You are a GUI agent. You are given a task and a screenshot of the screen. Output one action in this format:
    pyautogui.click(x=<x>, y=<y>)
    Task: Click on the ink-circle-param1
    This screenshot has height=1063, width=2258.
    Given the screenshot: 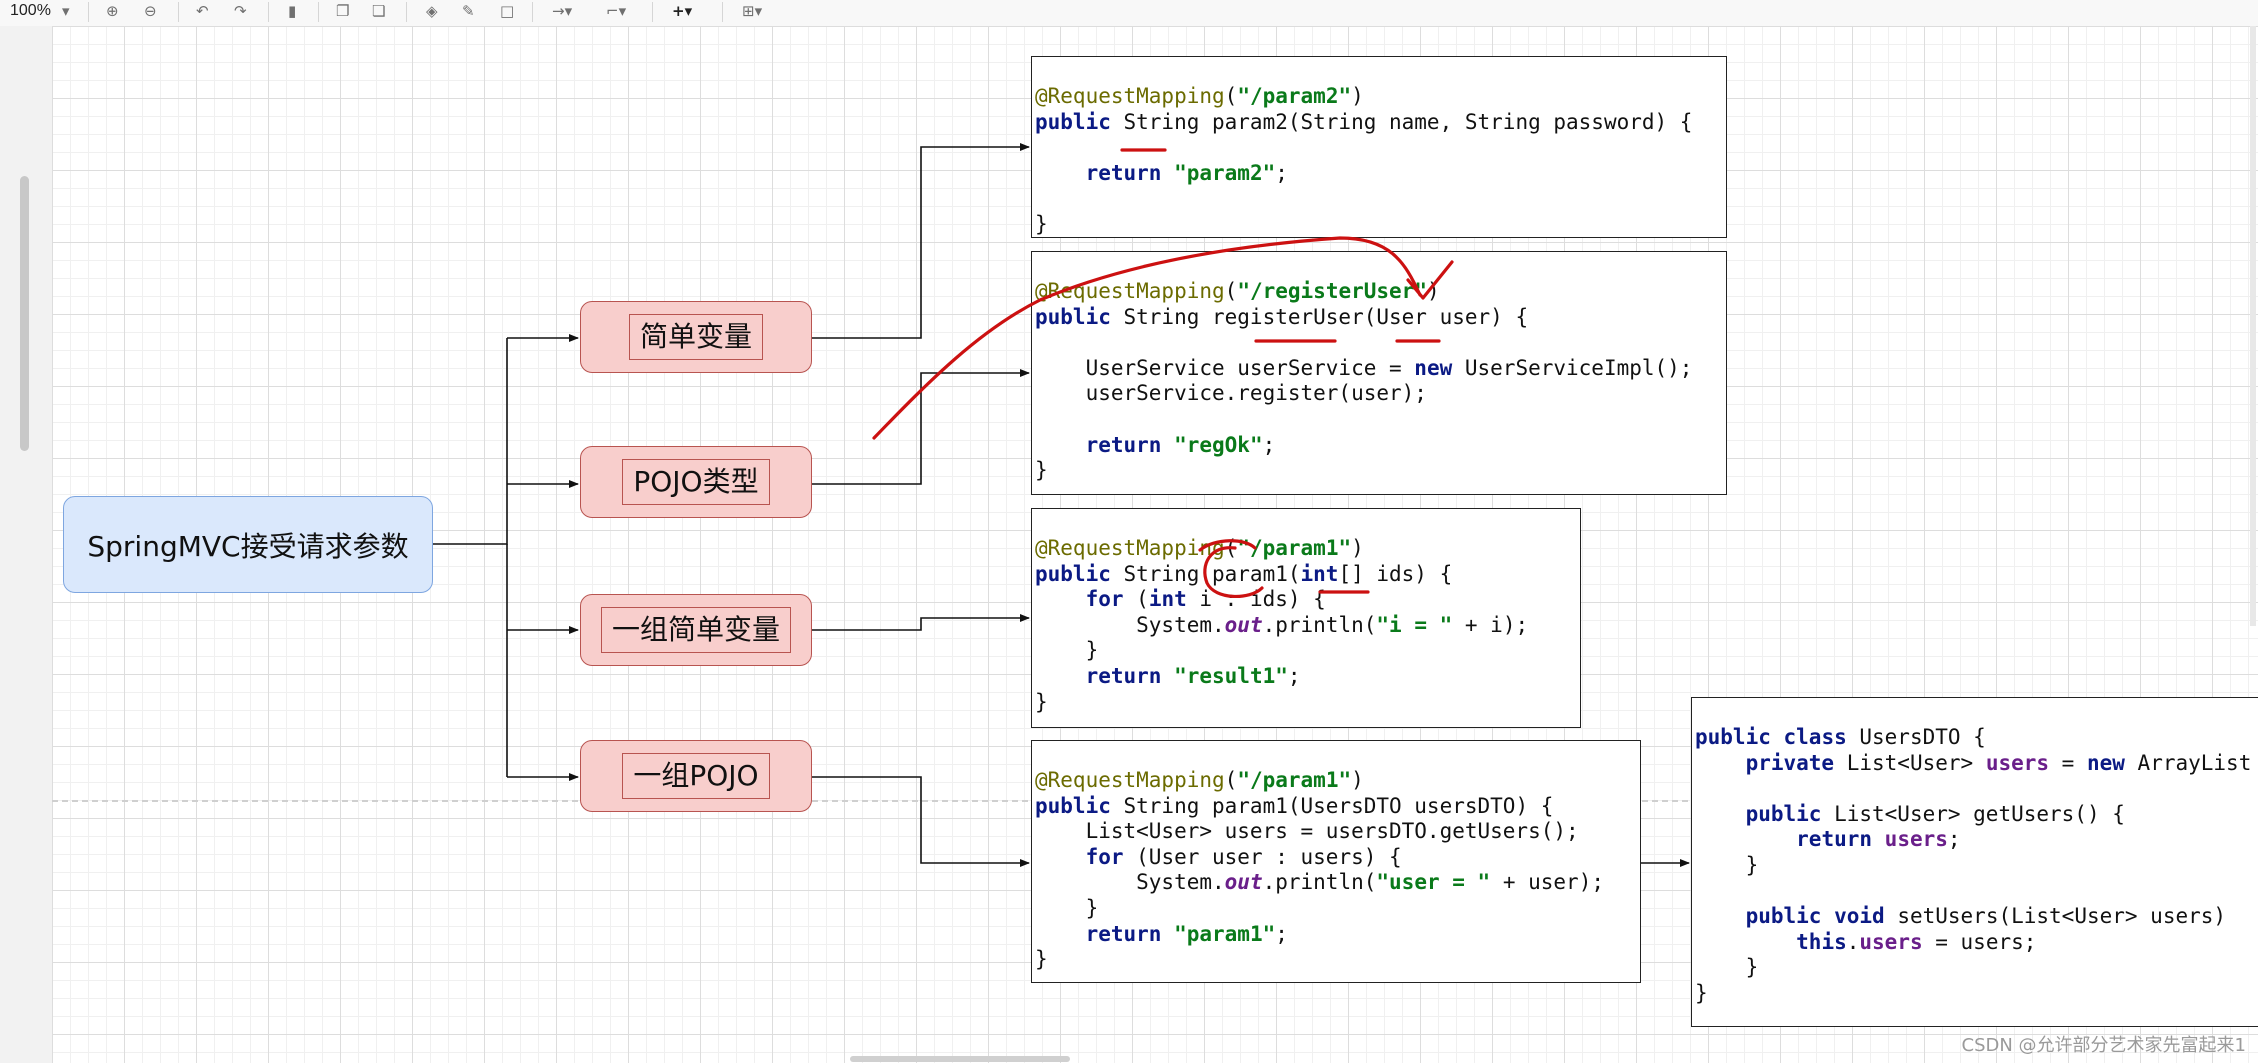 What is the action you would take?
    pyautogui.click(x=1233, y=572)
    